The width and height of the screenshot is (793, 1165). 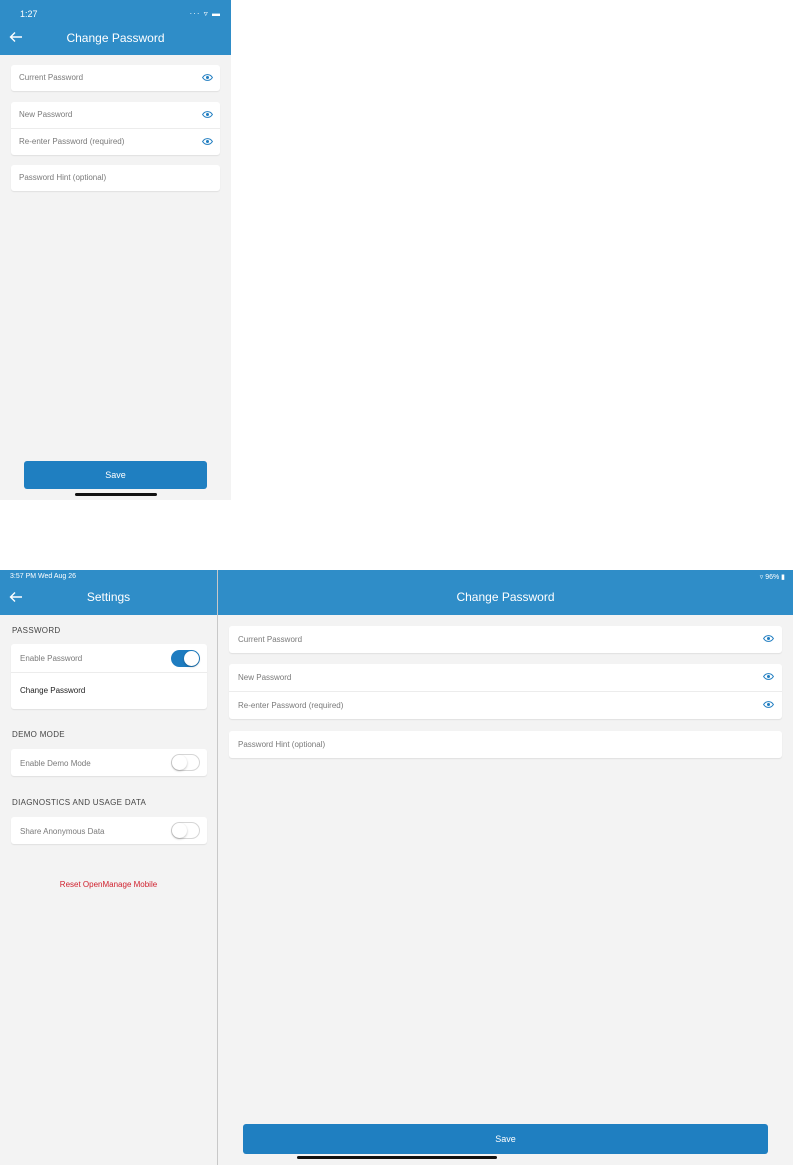 I want to click on enable-demo-mode-toggle, so click(x=185, y=762).